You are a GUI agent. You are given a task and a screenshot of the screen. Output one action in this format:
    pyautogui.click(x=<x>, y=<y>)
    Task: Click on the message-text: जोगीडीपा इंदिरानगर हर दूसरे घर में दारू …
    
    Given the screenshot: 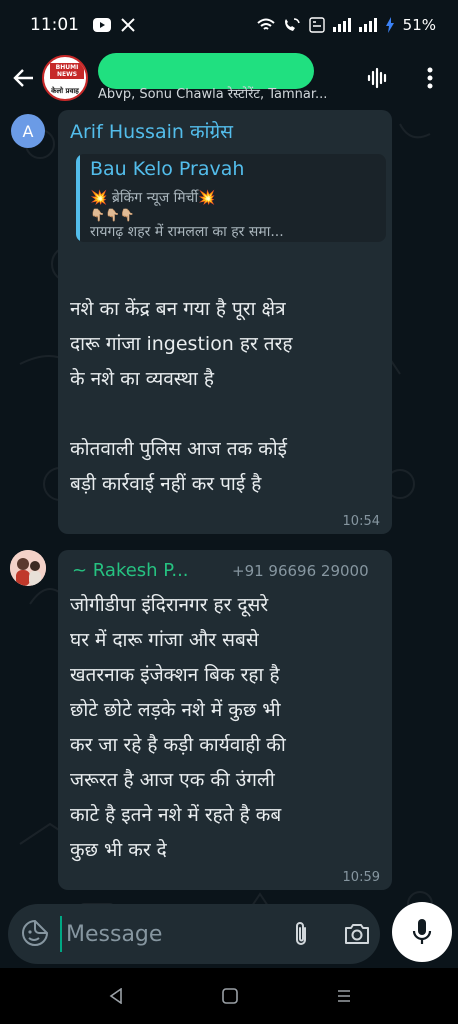 What is the action you would take?
    pyautogui.click(x=178, y=727)
    